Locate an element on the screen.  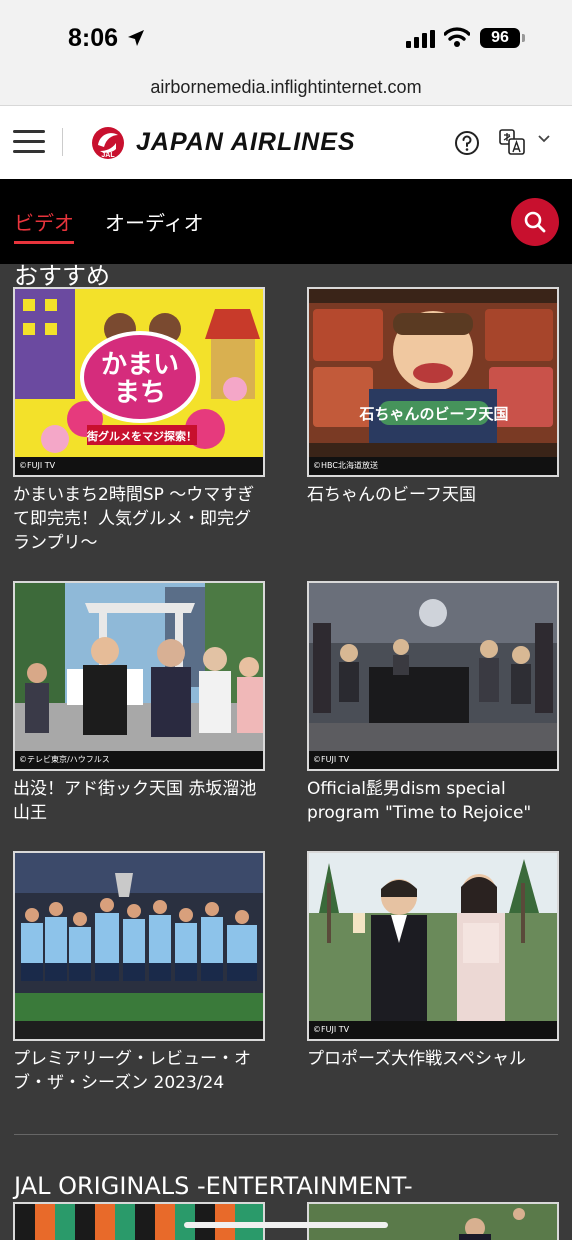
video-thumbnail: ©テレビ東京/ハウフルス is located at coordinates (139, 676).